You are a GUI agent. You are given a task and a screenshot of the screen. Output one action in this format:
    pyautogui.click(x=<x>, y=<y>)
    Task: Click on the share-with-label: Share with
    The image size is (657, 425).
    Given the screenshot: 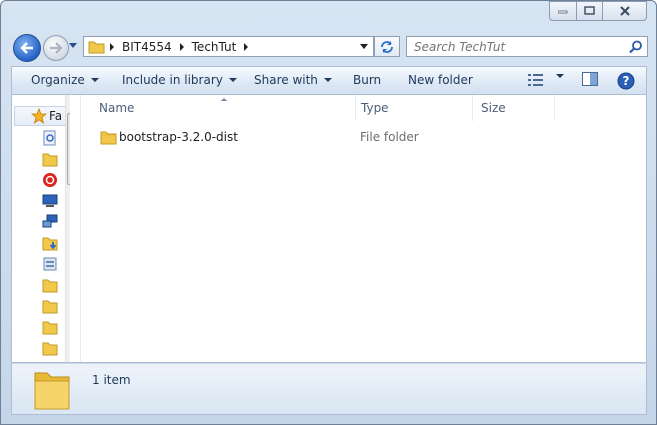 What is the action you would take?
    pyautogui.click(x=286, y=80)
    